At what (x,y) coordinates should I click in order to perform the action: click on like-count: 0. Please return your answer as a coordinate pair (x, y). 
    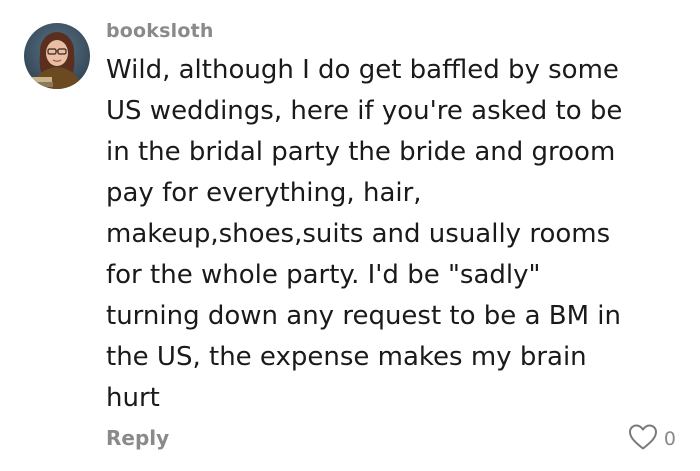
    Looking at the image, I should click on (669, 439).